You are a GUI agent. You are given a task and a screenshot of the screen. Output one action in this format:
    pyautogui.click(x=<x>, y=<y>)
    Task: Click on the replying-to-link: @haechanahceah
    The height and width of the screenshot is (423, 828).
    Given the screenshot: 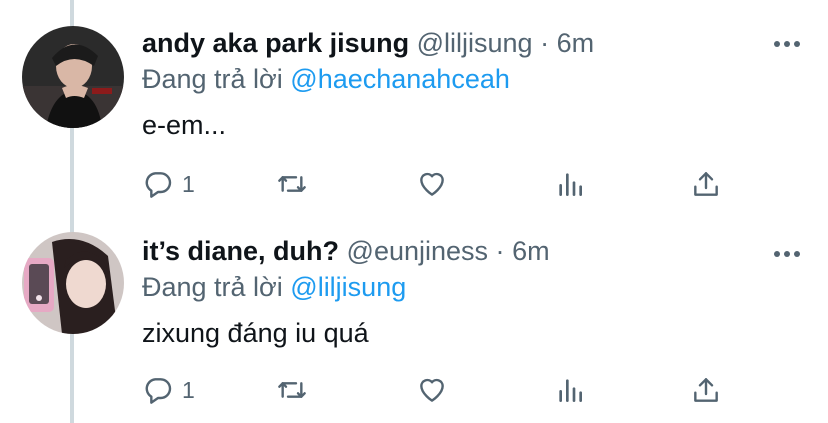 What is the action you would take?
    pyautogui.click(x=400, y=79)
    